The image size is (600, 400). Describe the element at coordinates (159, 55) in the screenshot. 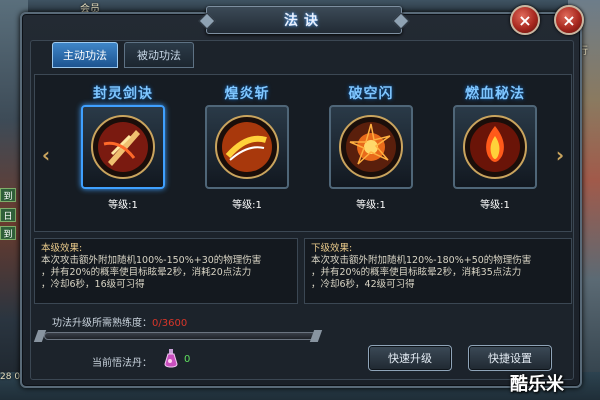

I see `tab-passive-skills: 被动功法` at that location.